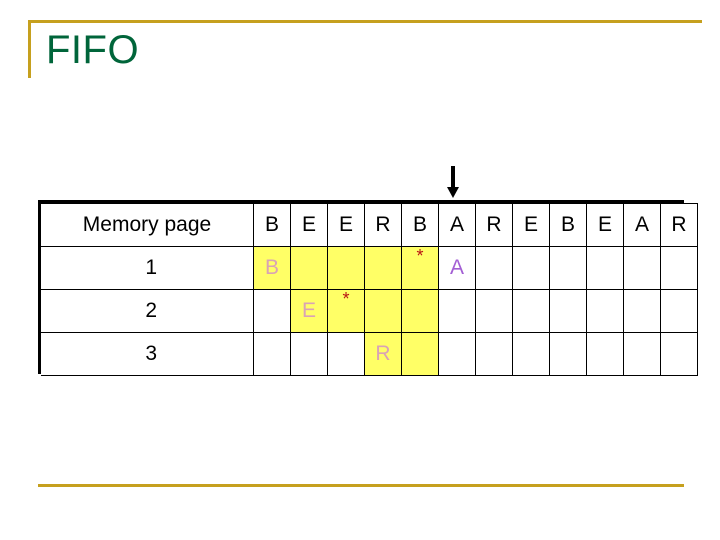 This screenshot has width=720, height=540. I want to click on resident-page-letter: E, so click(308, 310).